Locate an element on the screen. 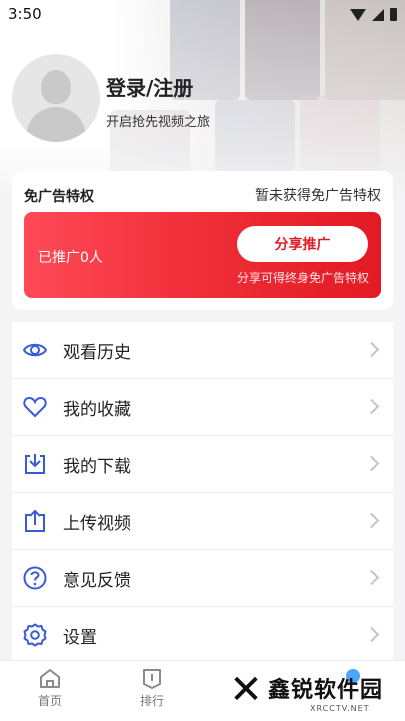  menu-item-downloads: 我的下载 is located at coordinates (202, 464).